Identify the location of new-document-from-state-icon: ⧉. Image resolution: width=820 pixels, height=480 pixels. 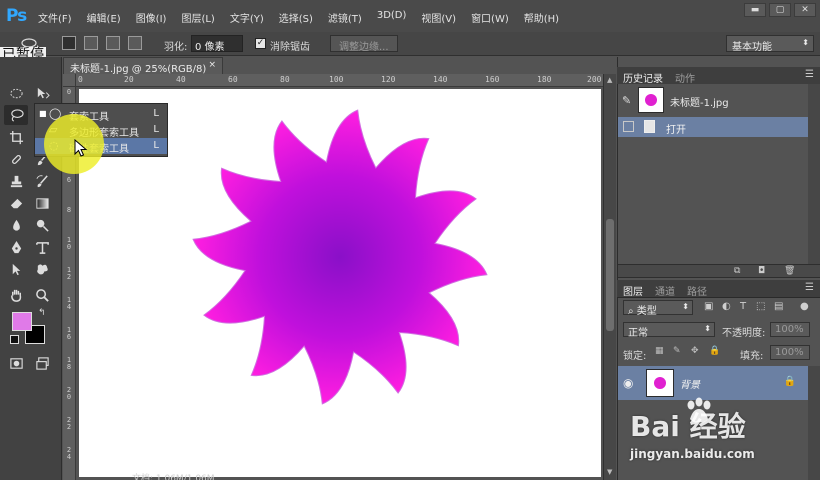
(737, 271).